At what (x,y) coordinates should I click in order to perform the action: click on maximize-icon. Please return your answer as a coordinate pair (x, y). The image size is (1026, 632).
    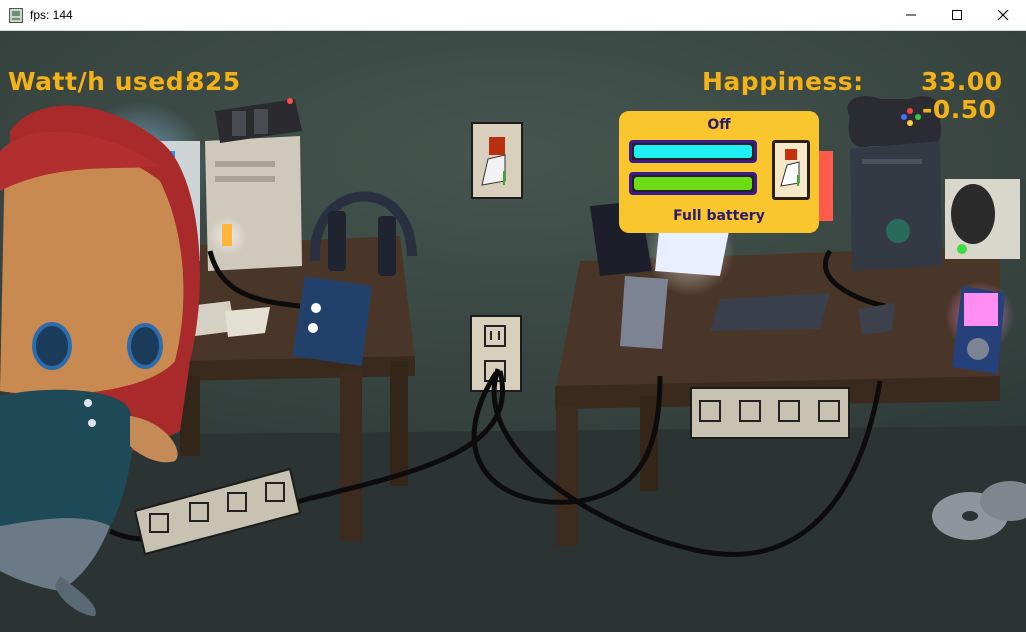
    Looking at the image, I should click on (957, 15).